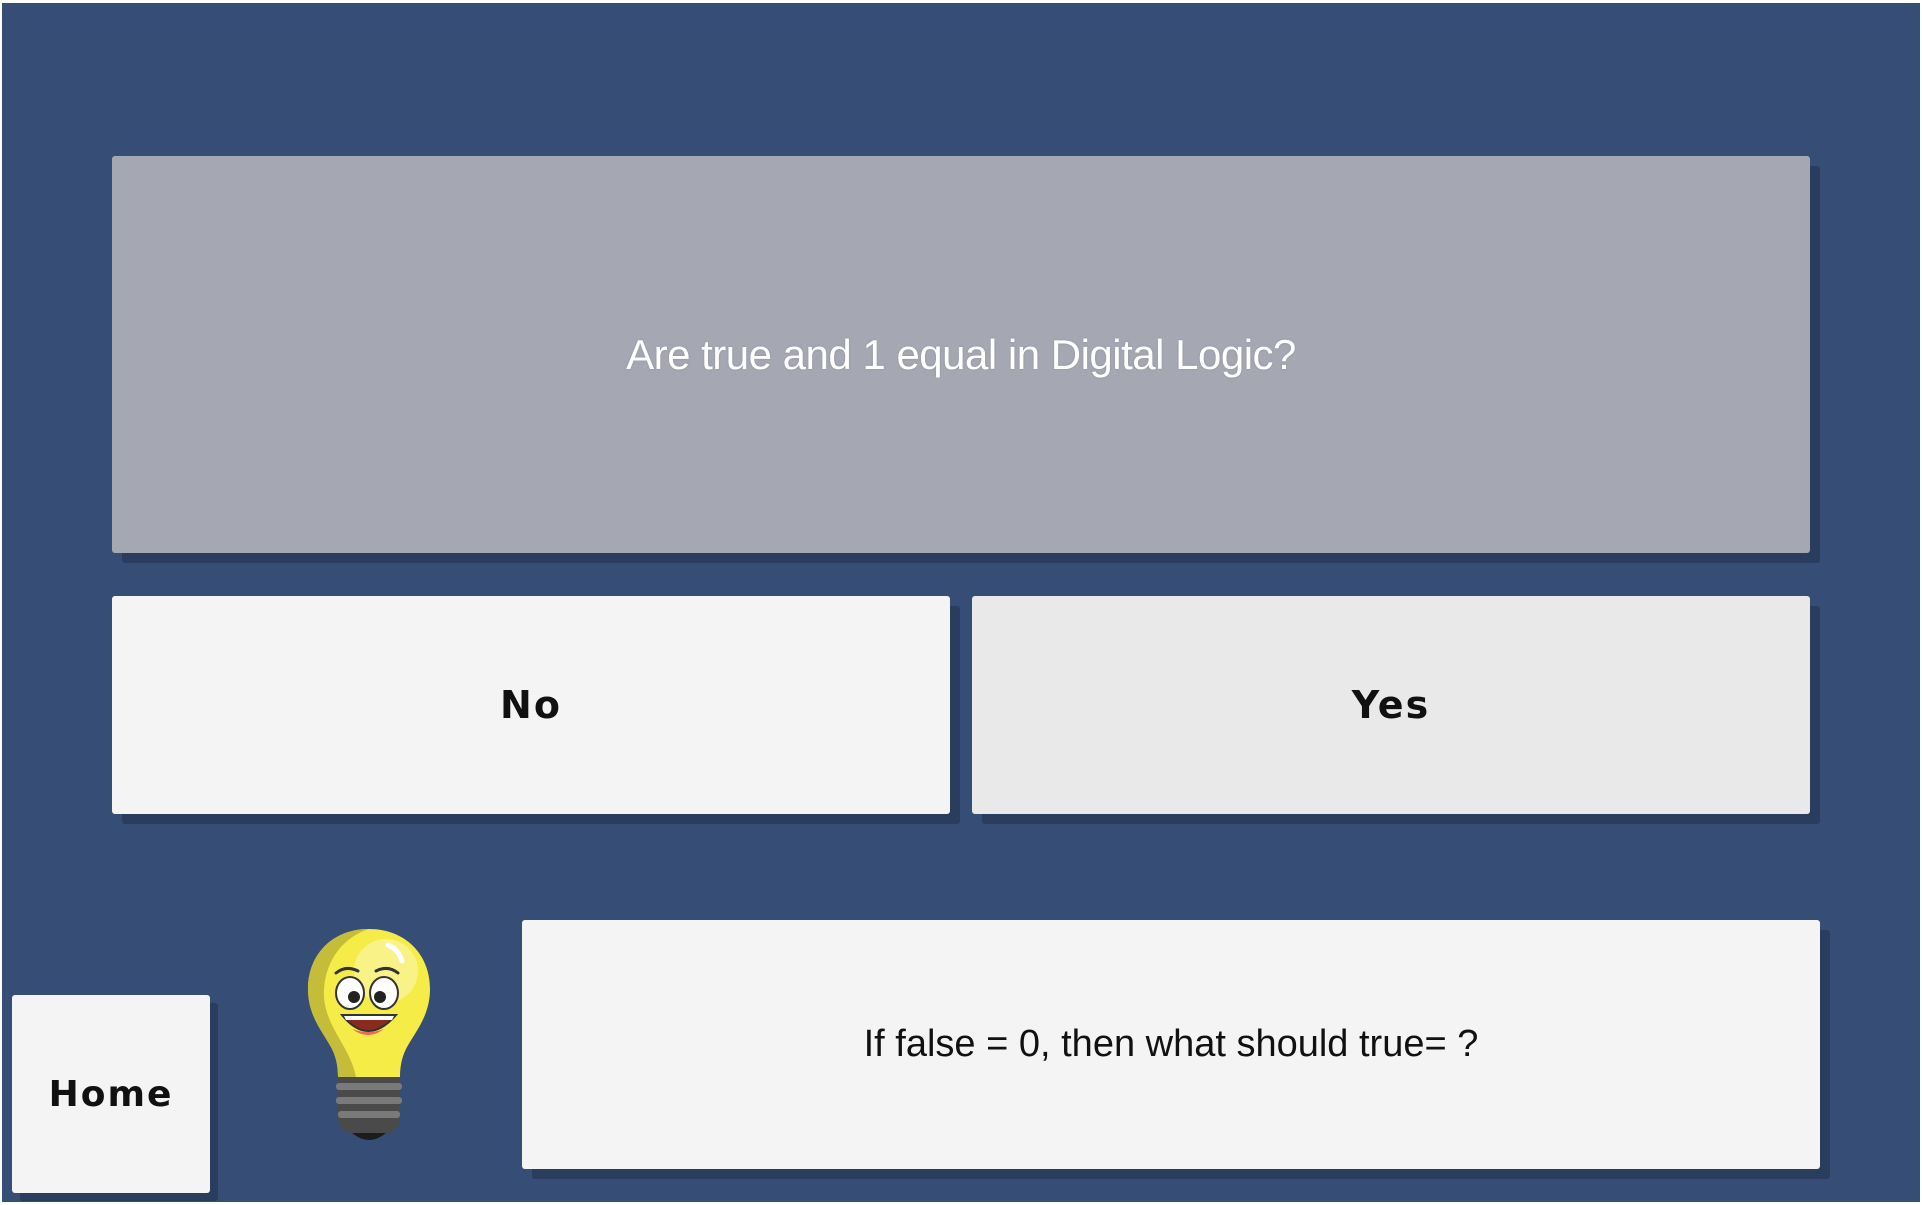 The height and width of the screenshot is (1205, 1922). I want to click on hint-card: If false = 0, then what should true= ?, so click(1171, 1044).